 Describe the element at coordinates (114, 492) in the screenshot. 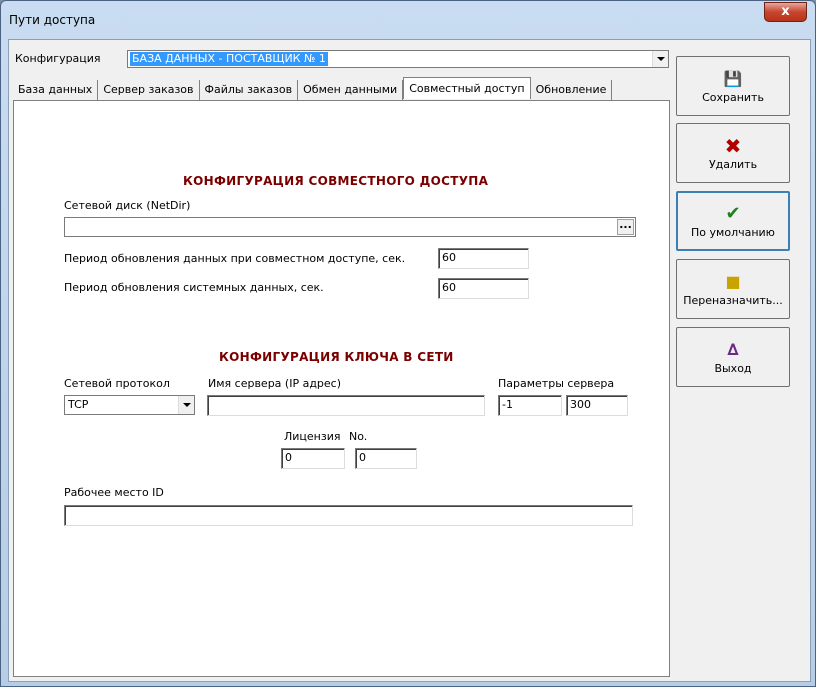

I see `workplace-label: Рабочее место ID` at that location.